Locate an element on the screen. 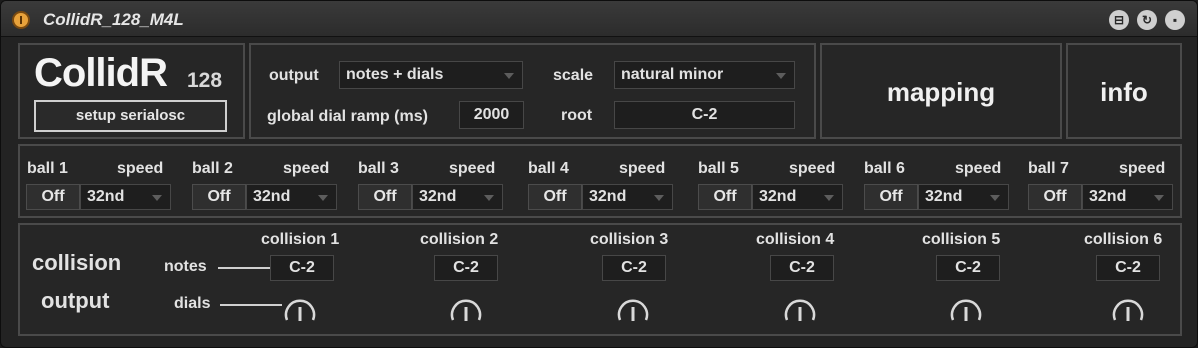 This screenshot has height=348, width=1198. setup-serialosc-button: setup serialosc is located at coordinates (130, 116).